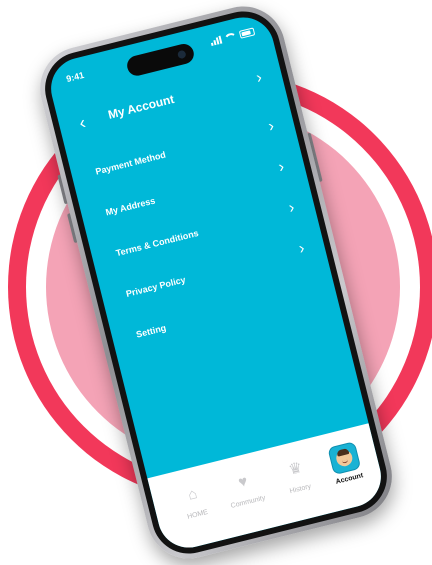  I want to click on tab-label: History, so click(300, 489).